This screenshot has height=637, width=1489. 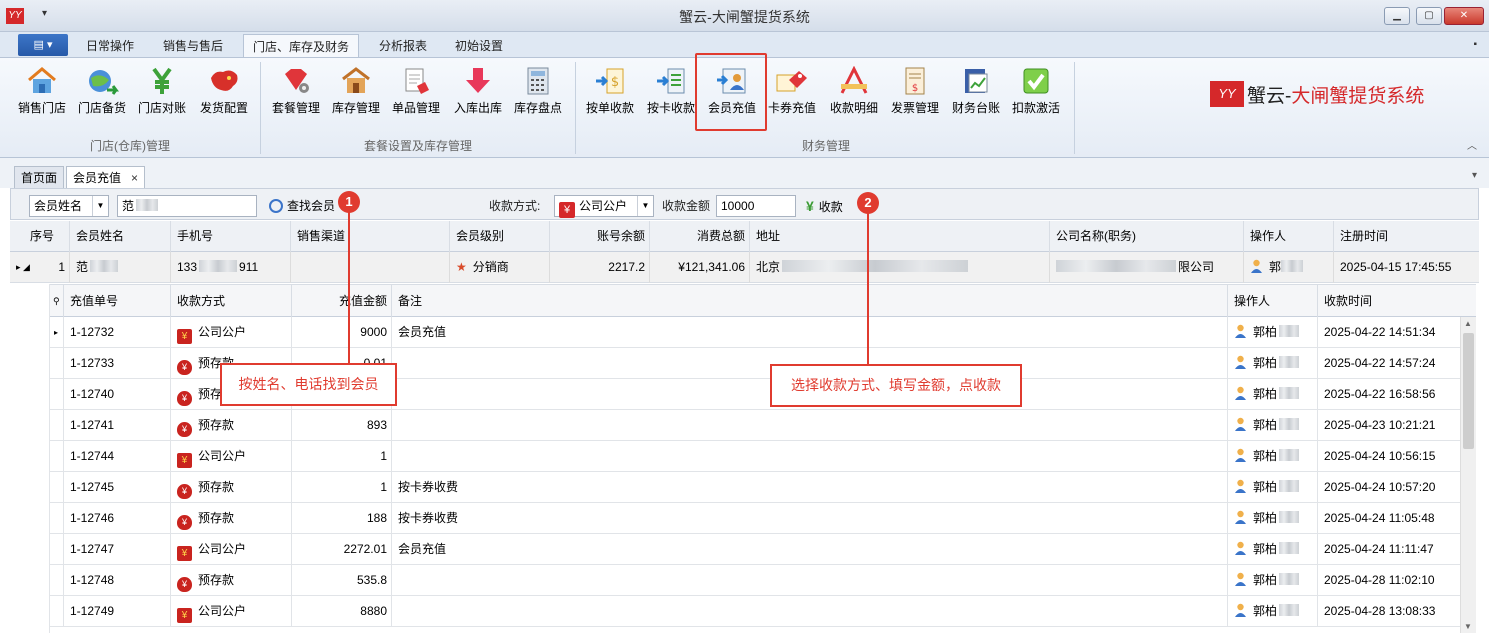 What do you see at coordinates (120, 236) in the screenshot?
I see `col-member-name: 会员姓名` at bounding box center [120, 236].